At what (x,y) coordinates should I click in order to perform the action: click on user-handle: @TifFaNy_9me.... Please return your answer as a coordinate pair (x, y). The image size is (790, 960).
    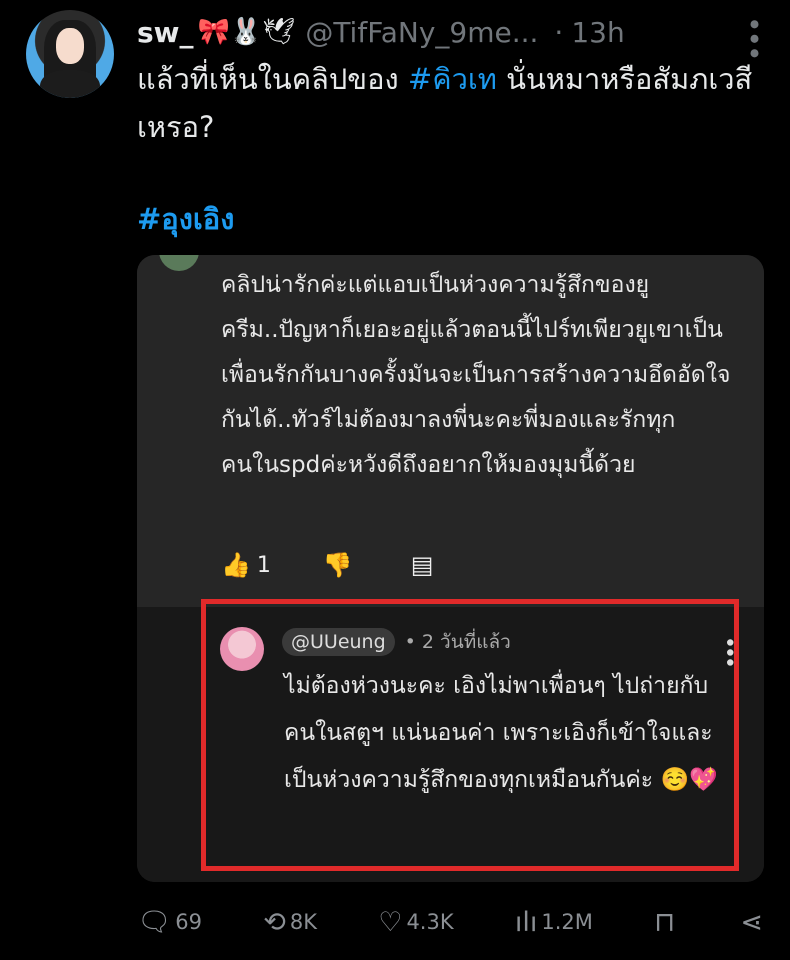
    Looking at the image, I should click on (421, 32).